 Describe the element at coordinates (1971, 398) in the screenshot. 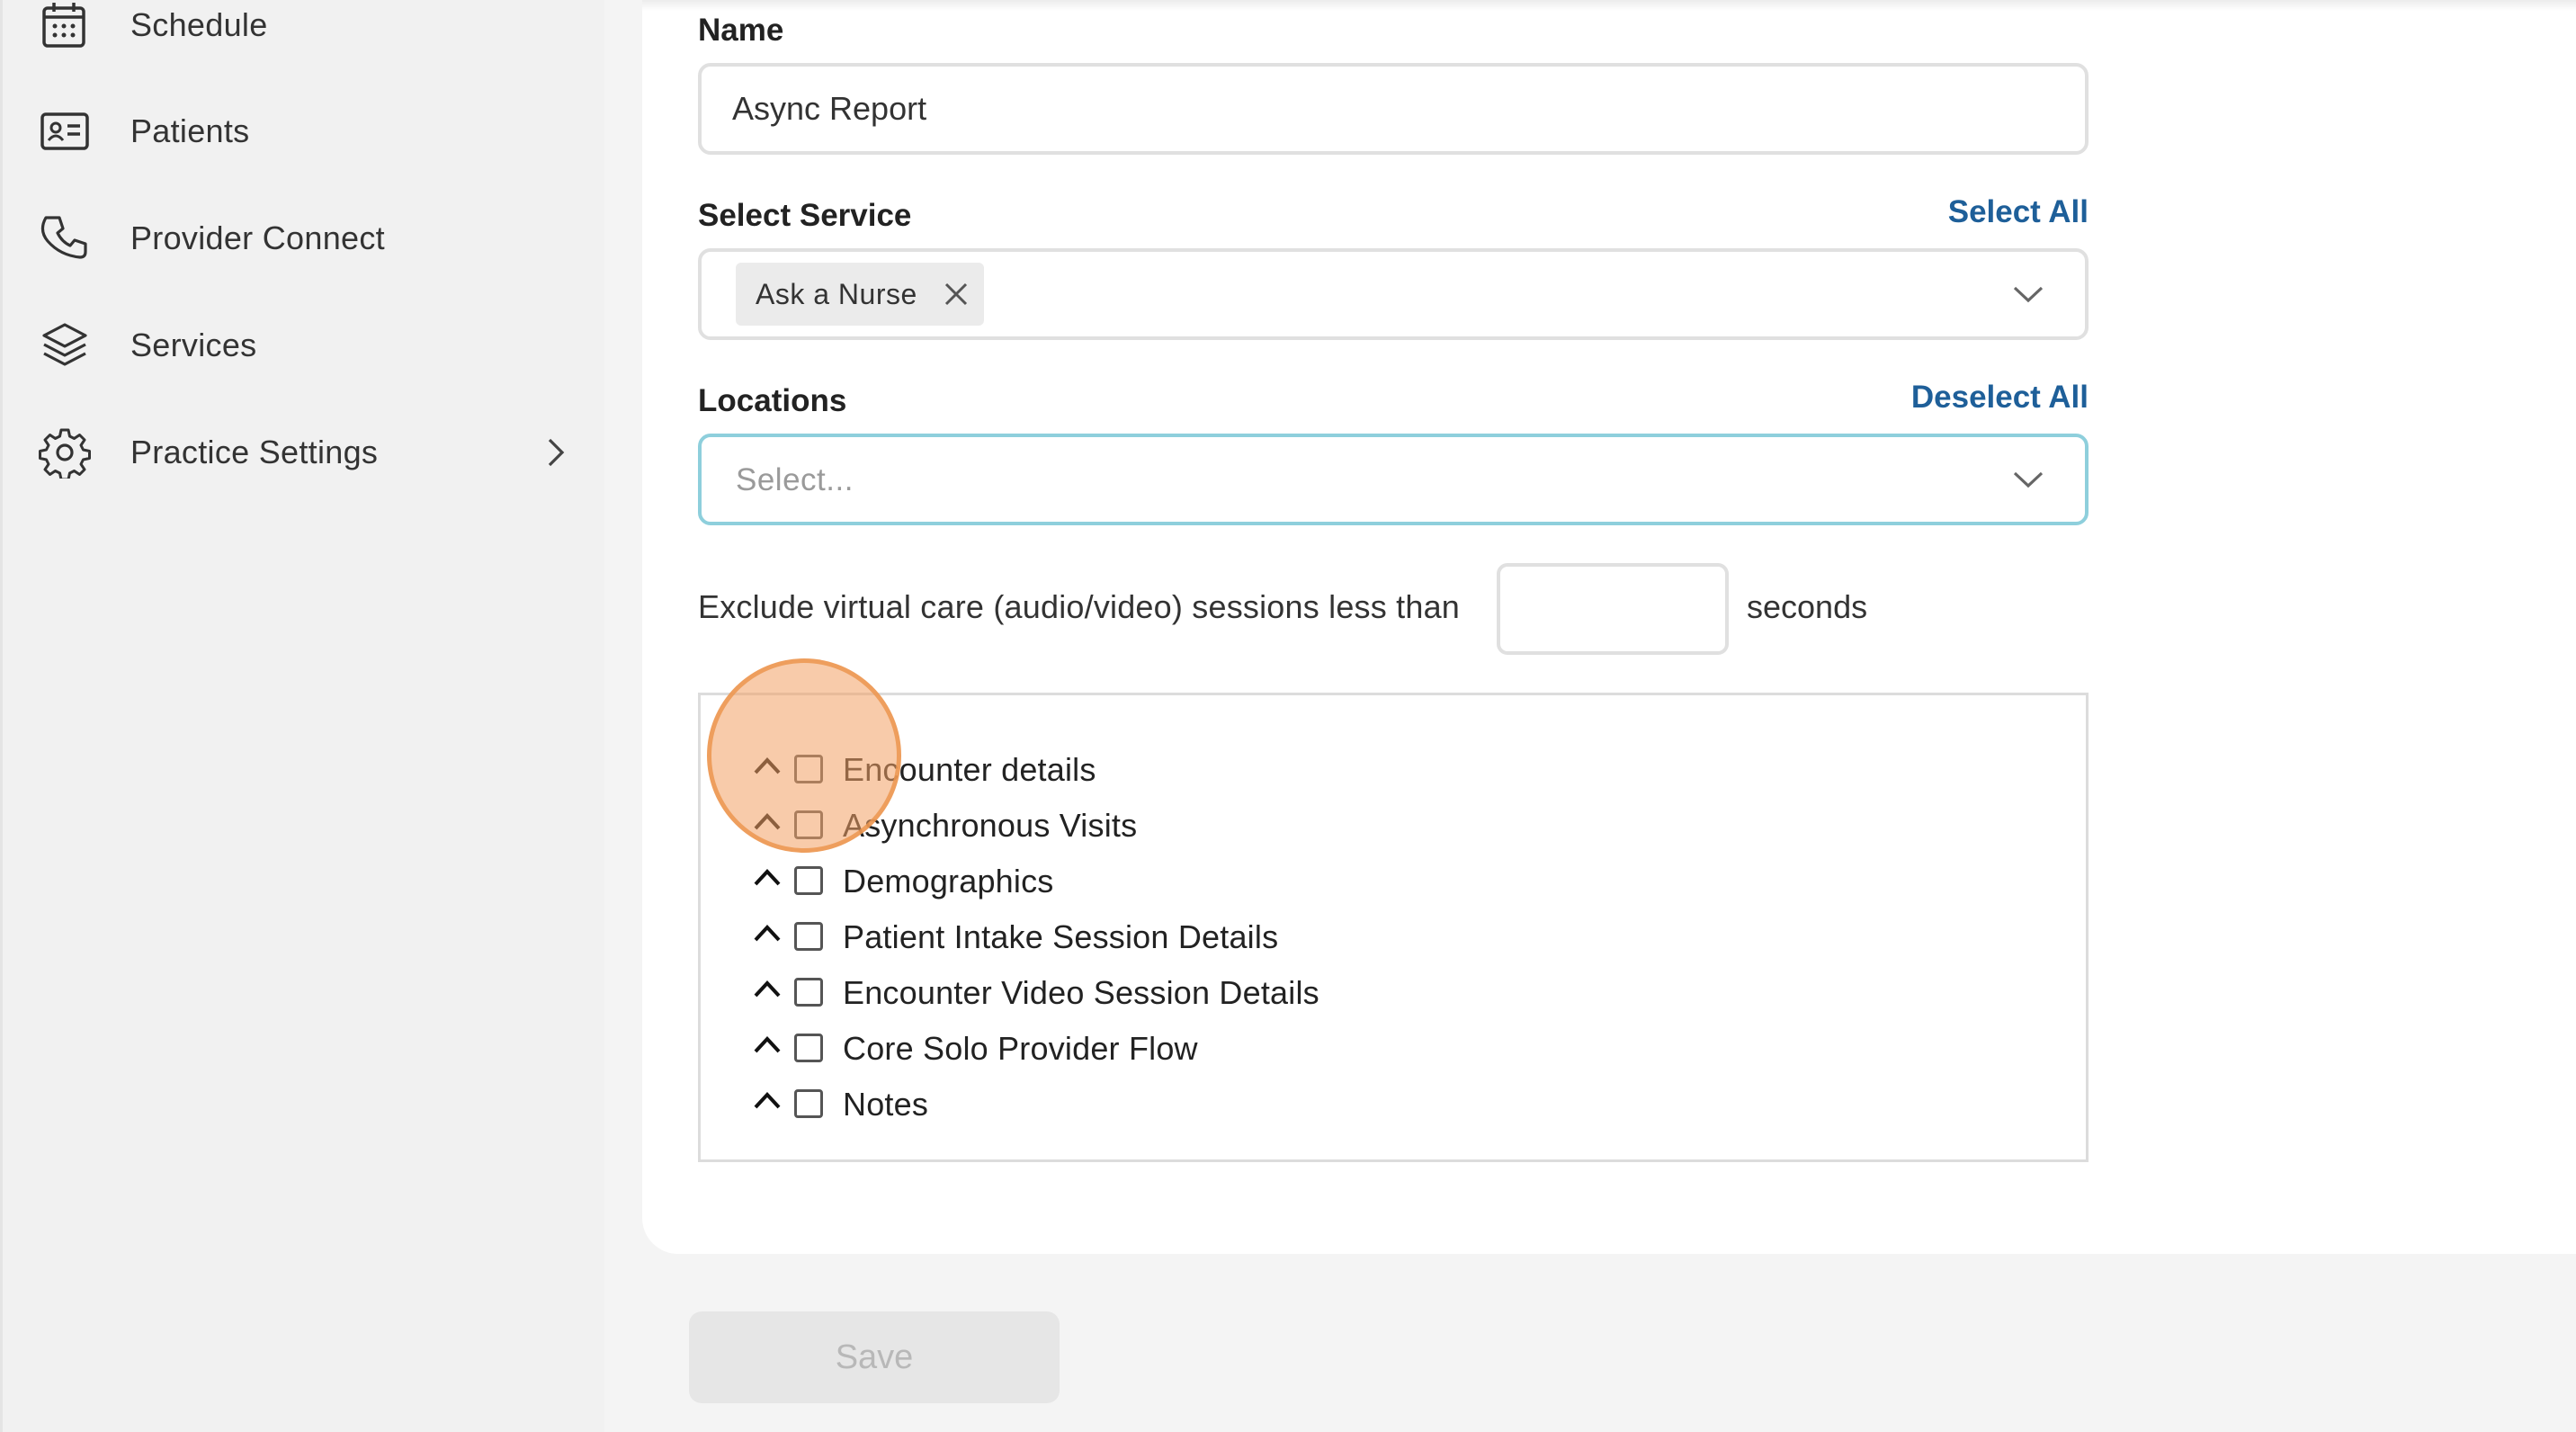

I see `deselect-all-link: Deselect All` at that location.